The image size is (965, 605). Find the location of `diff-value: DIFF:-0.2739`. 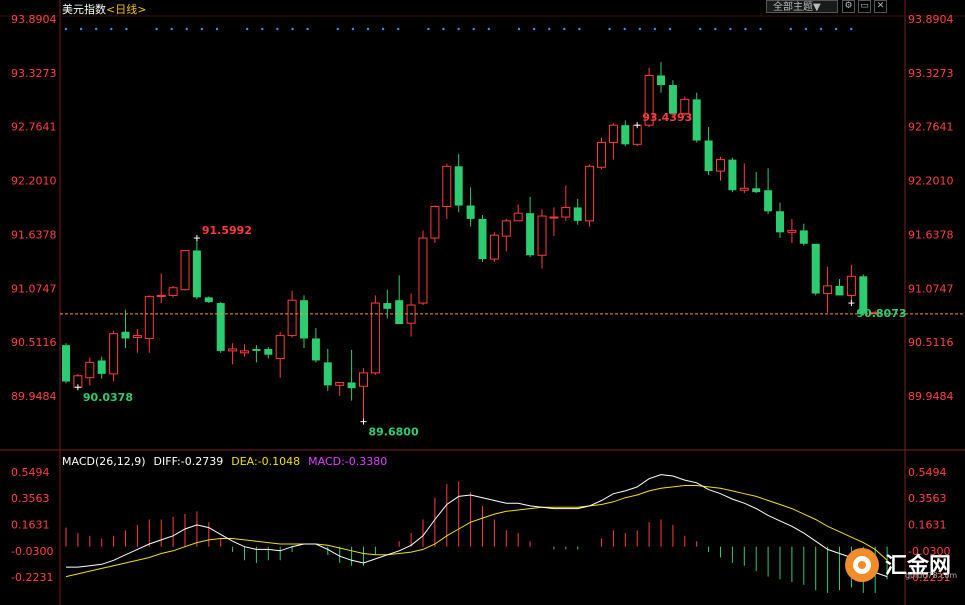

diff-value: DIFF:-0.2739 is located at coordinates (188, 461).